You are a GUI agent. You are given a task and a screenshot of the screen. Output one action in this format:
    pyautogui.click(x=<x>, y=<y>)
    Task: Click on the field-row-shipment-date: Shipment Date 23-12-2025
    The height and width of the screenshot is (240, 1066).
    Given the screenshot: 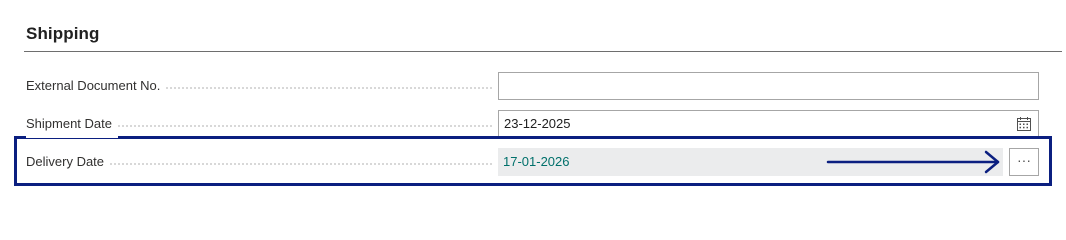 What is the action you would take?
    pyautogui.click(x=533, y=124)
    